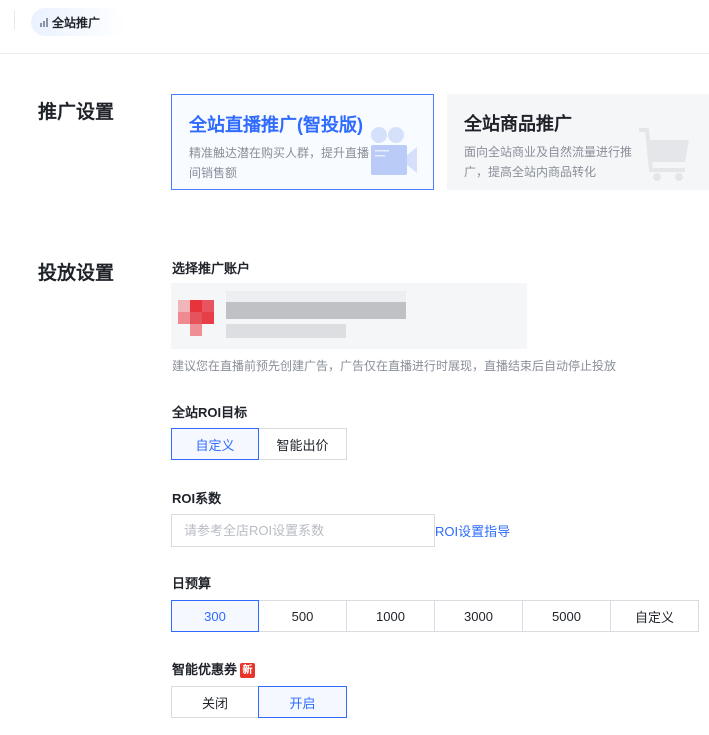  Describe the element at coordinates (210, 412) in the screenshot. I see `roi-goal-label: 全站ROI目标` at that location.